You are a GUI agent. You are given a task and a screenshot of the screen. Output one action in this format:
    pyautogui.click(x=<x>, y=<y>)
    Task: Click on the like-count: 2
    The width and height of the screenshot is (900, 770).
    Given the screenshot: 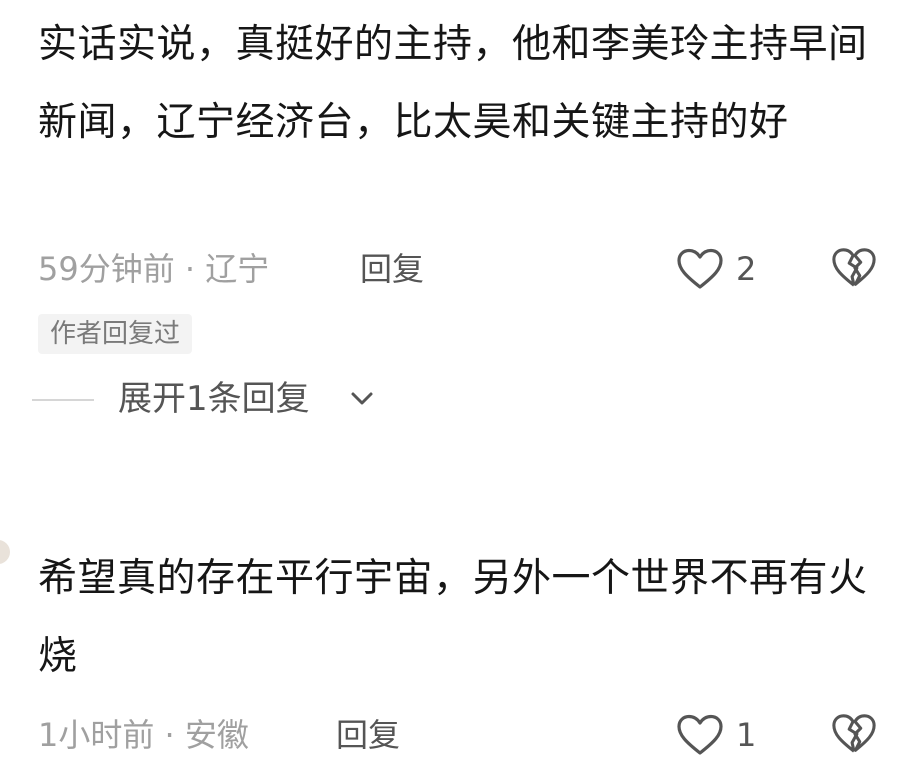 What is the action you would take?
    pyautogui.click(x=746, y=269)
    